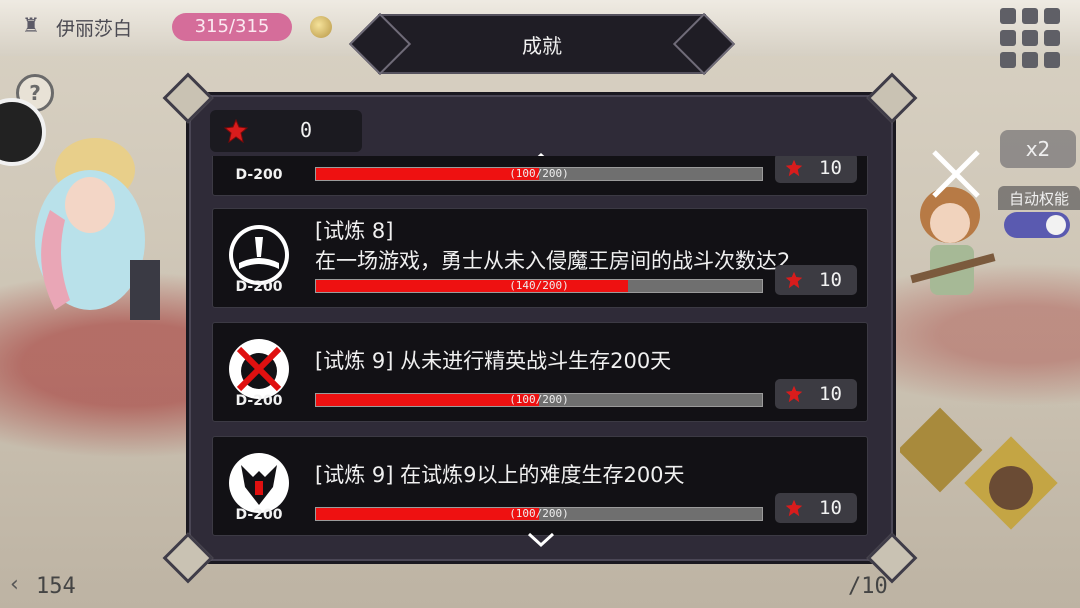 This screenshot has width=1080, height=608. I want to click on dialog-title-plate: 成就, so click(542, 44).